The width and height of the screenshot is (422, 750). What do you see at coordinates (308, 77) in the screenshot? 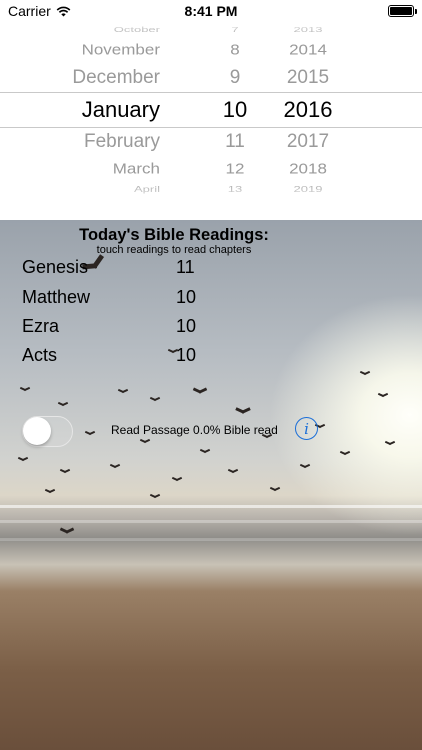
I see `picker-year: 2015` at bounding box center [308, 77].